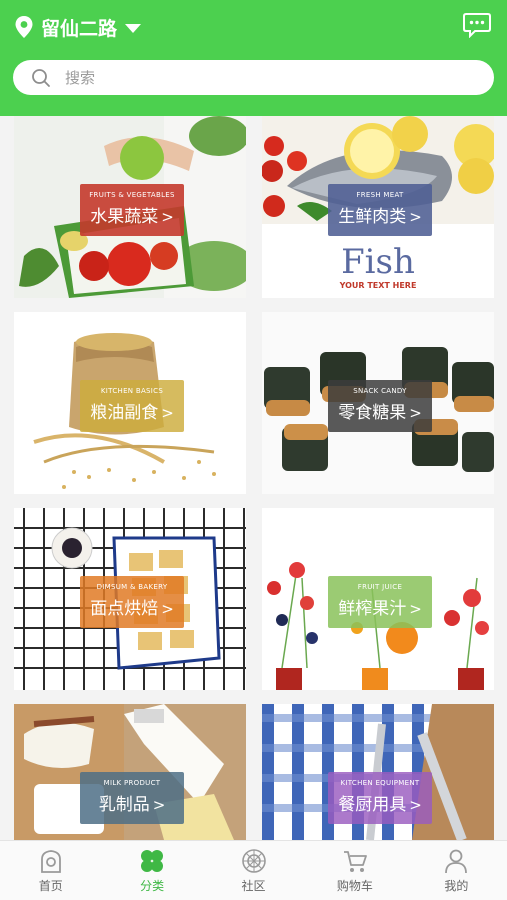 This screenshot has height=900, width=507. What do you see at coordinates (372, 413) in the screenshot?
I see `category-name: 零食糖果` at bounding box center [372, 413].